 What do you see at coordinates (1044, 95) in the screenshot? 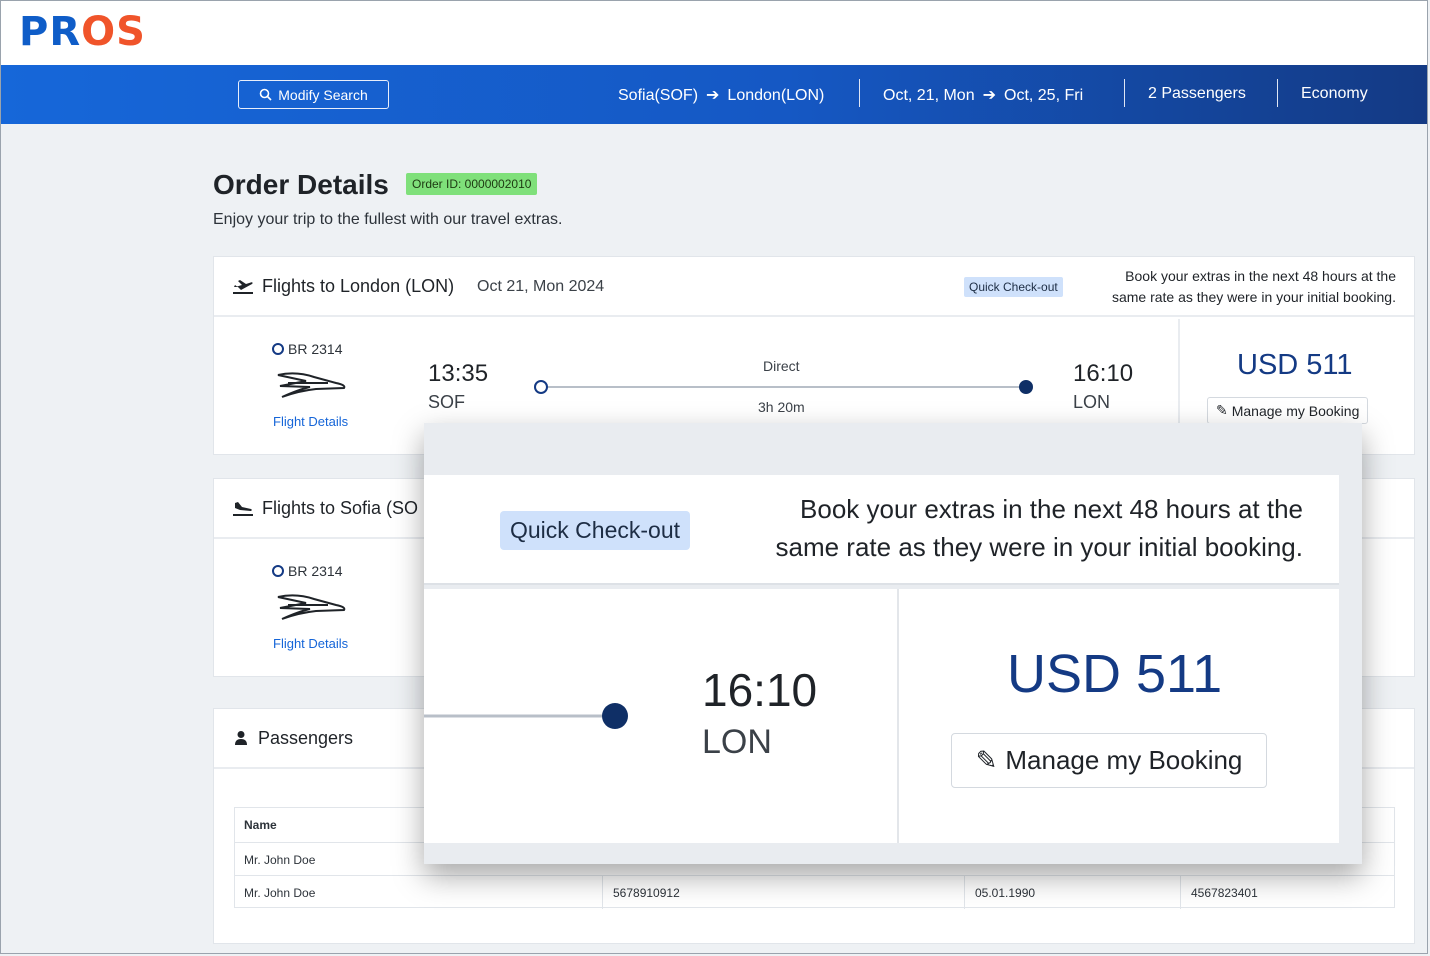
I see `date-to: Oct, 25, Fri` at bounding box center [1044, 95].